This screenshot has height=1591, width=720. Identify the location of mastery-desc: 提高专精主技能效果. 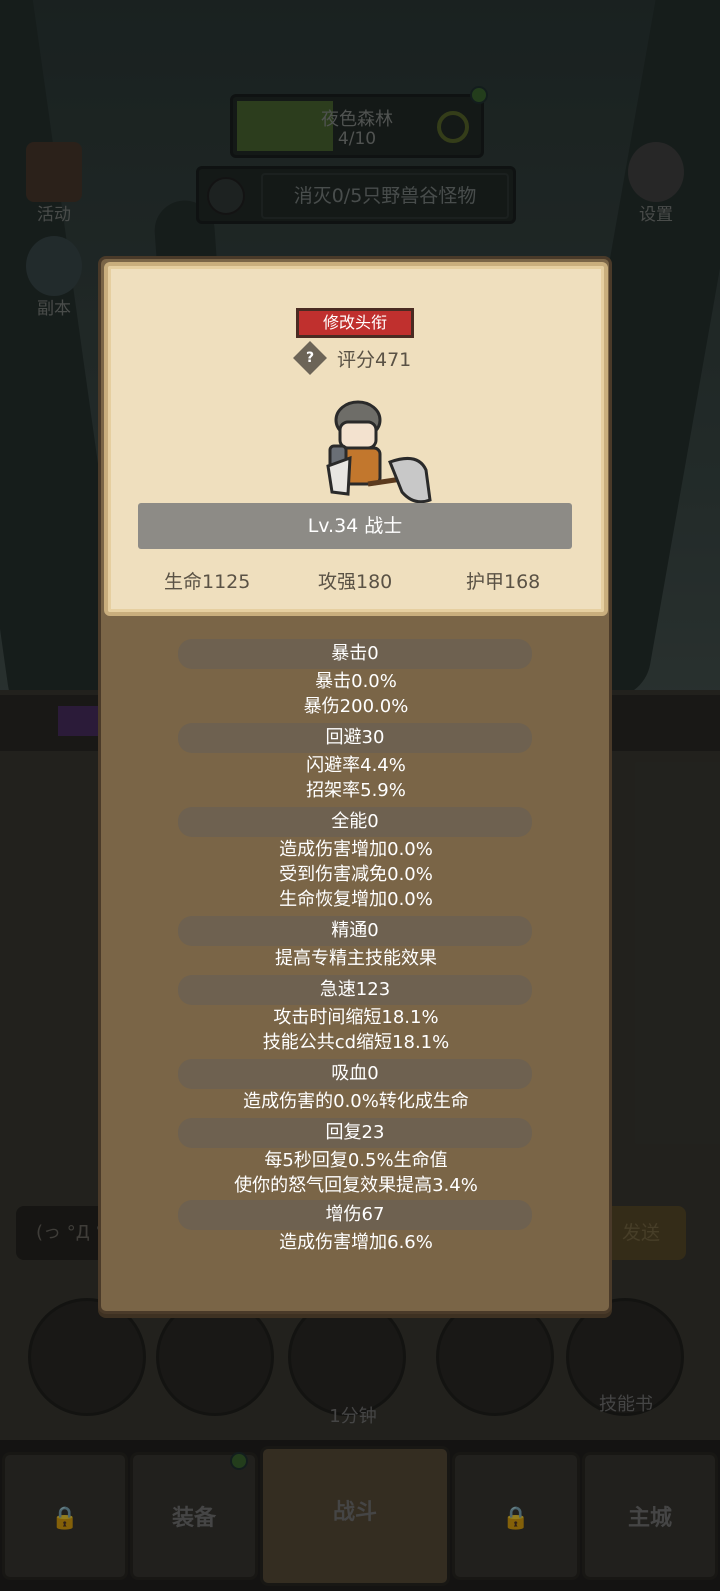
(356, 958).